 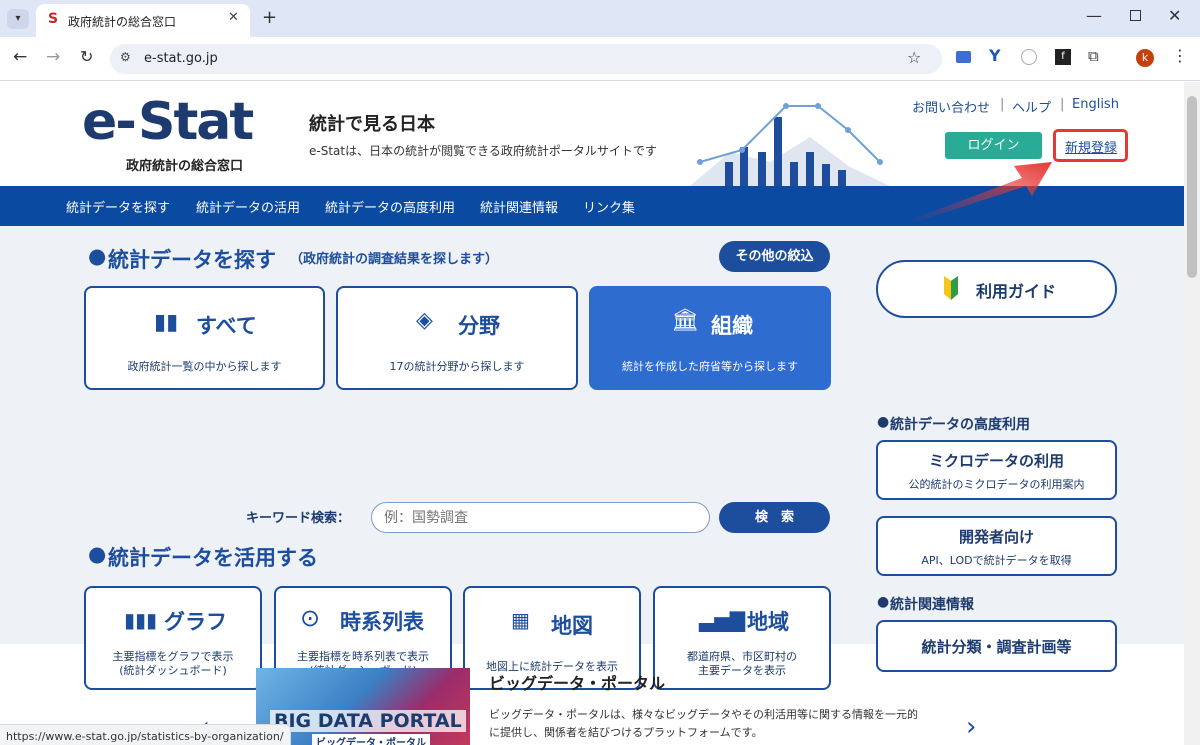 I want to click on browser-menu-icon: ⋮, so click(x=1180, y=55).